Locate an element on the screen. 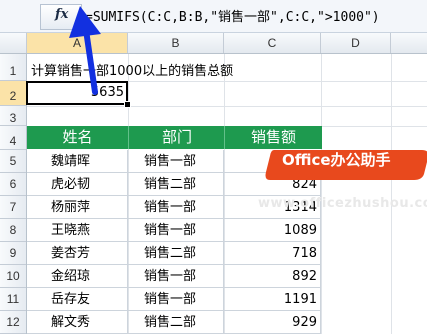  watermark-logo: Office办公助手 is located at coordinates (344, 166).